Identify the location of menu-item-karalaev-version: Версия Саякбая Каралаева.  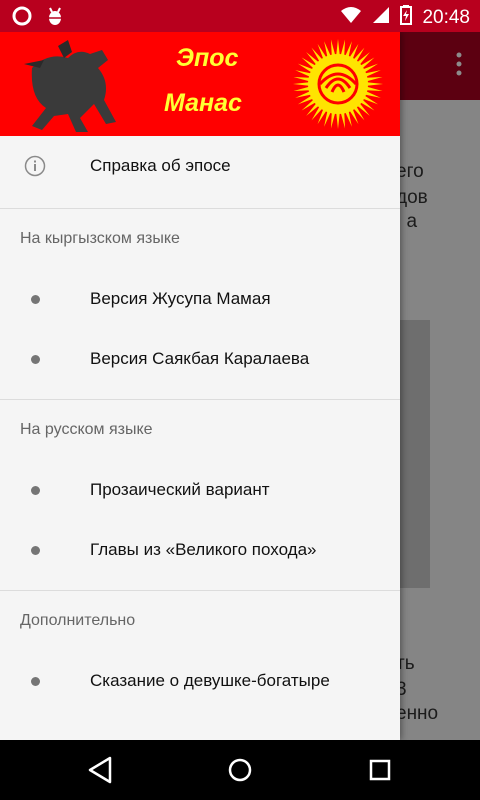
(200, 359).